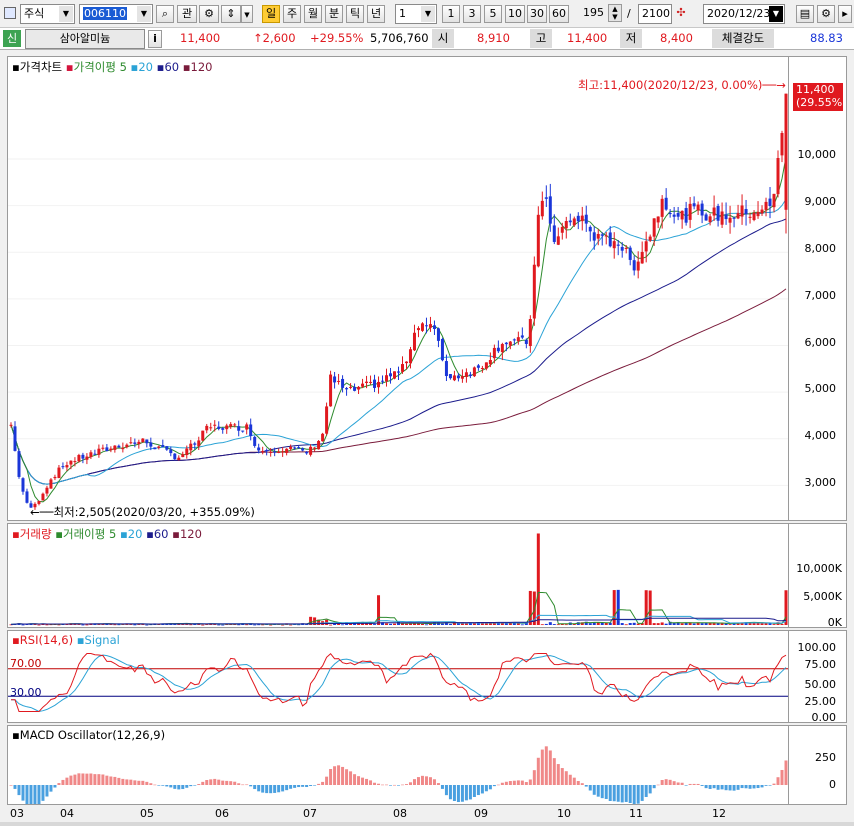 Image resolution: width=854 pixels, height=826 pixels. I want to click on unit-10-button: 10, so click(515, 14).